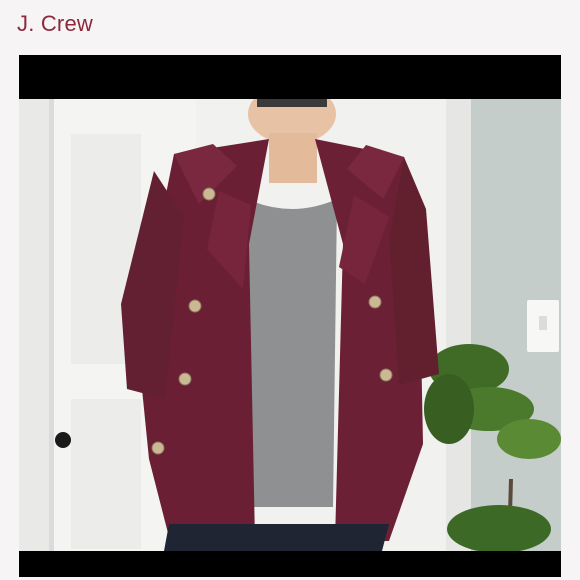 This screenshot has width=580, height=580. I want to click on brand-label: J. Crew, so click(55, 24).